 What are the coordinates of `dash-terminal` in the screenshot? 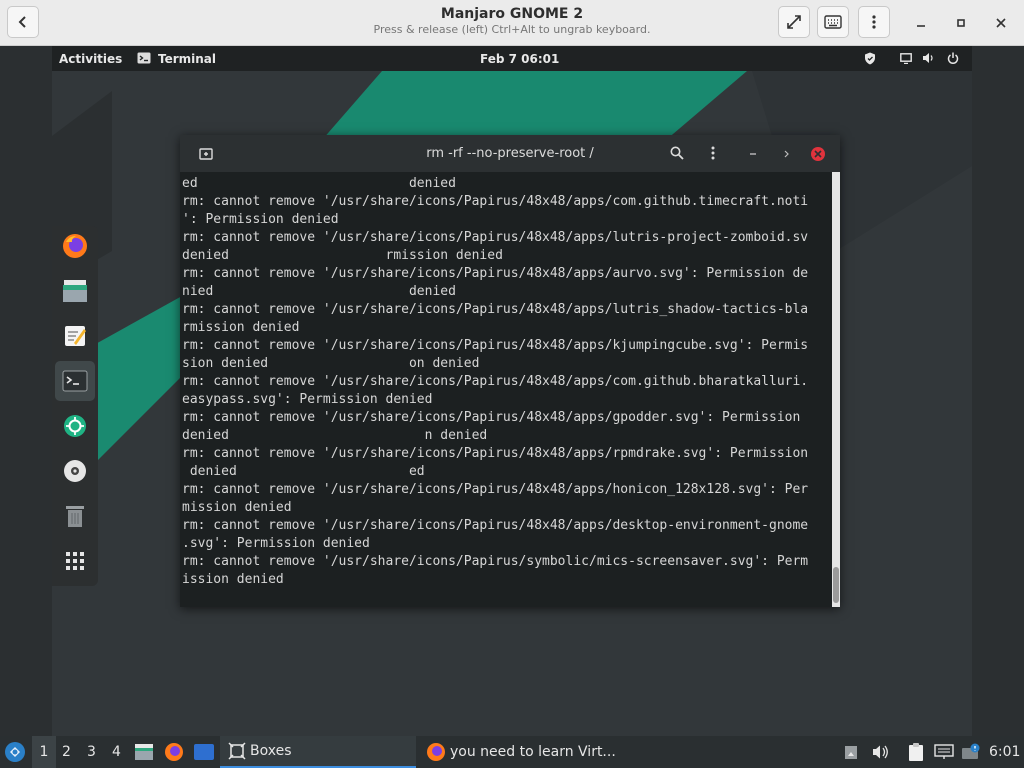 It's located at (75, 381).